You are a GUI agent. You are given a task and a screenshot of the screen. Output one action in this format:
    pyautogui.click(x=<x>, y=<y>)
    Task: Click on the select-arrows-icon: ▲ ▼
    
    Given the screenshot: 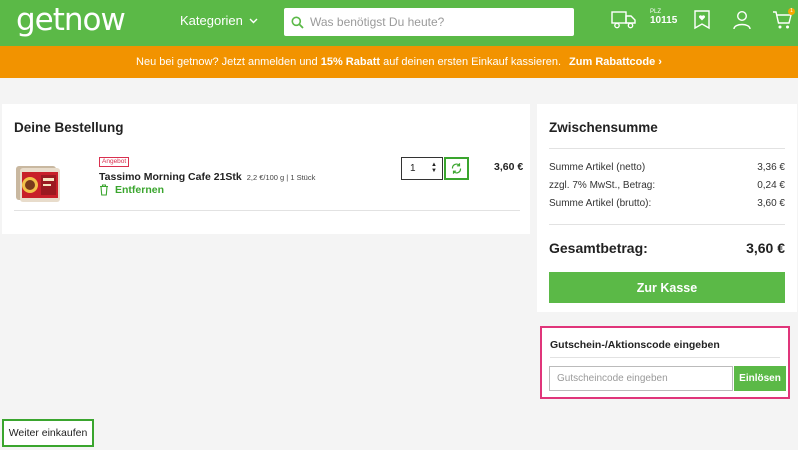 What is the action you would take?
    pyautogui.click(x=434, y=168)
    